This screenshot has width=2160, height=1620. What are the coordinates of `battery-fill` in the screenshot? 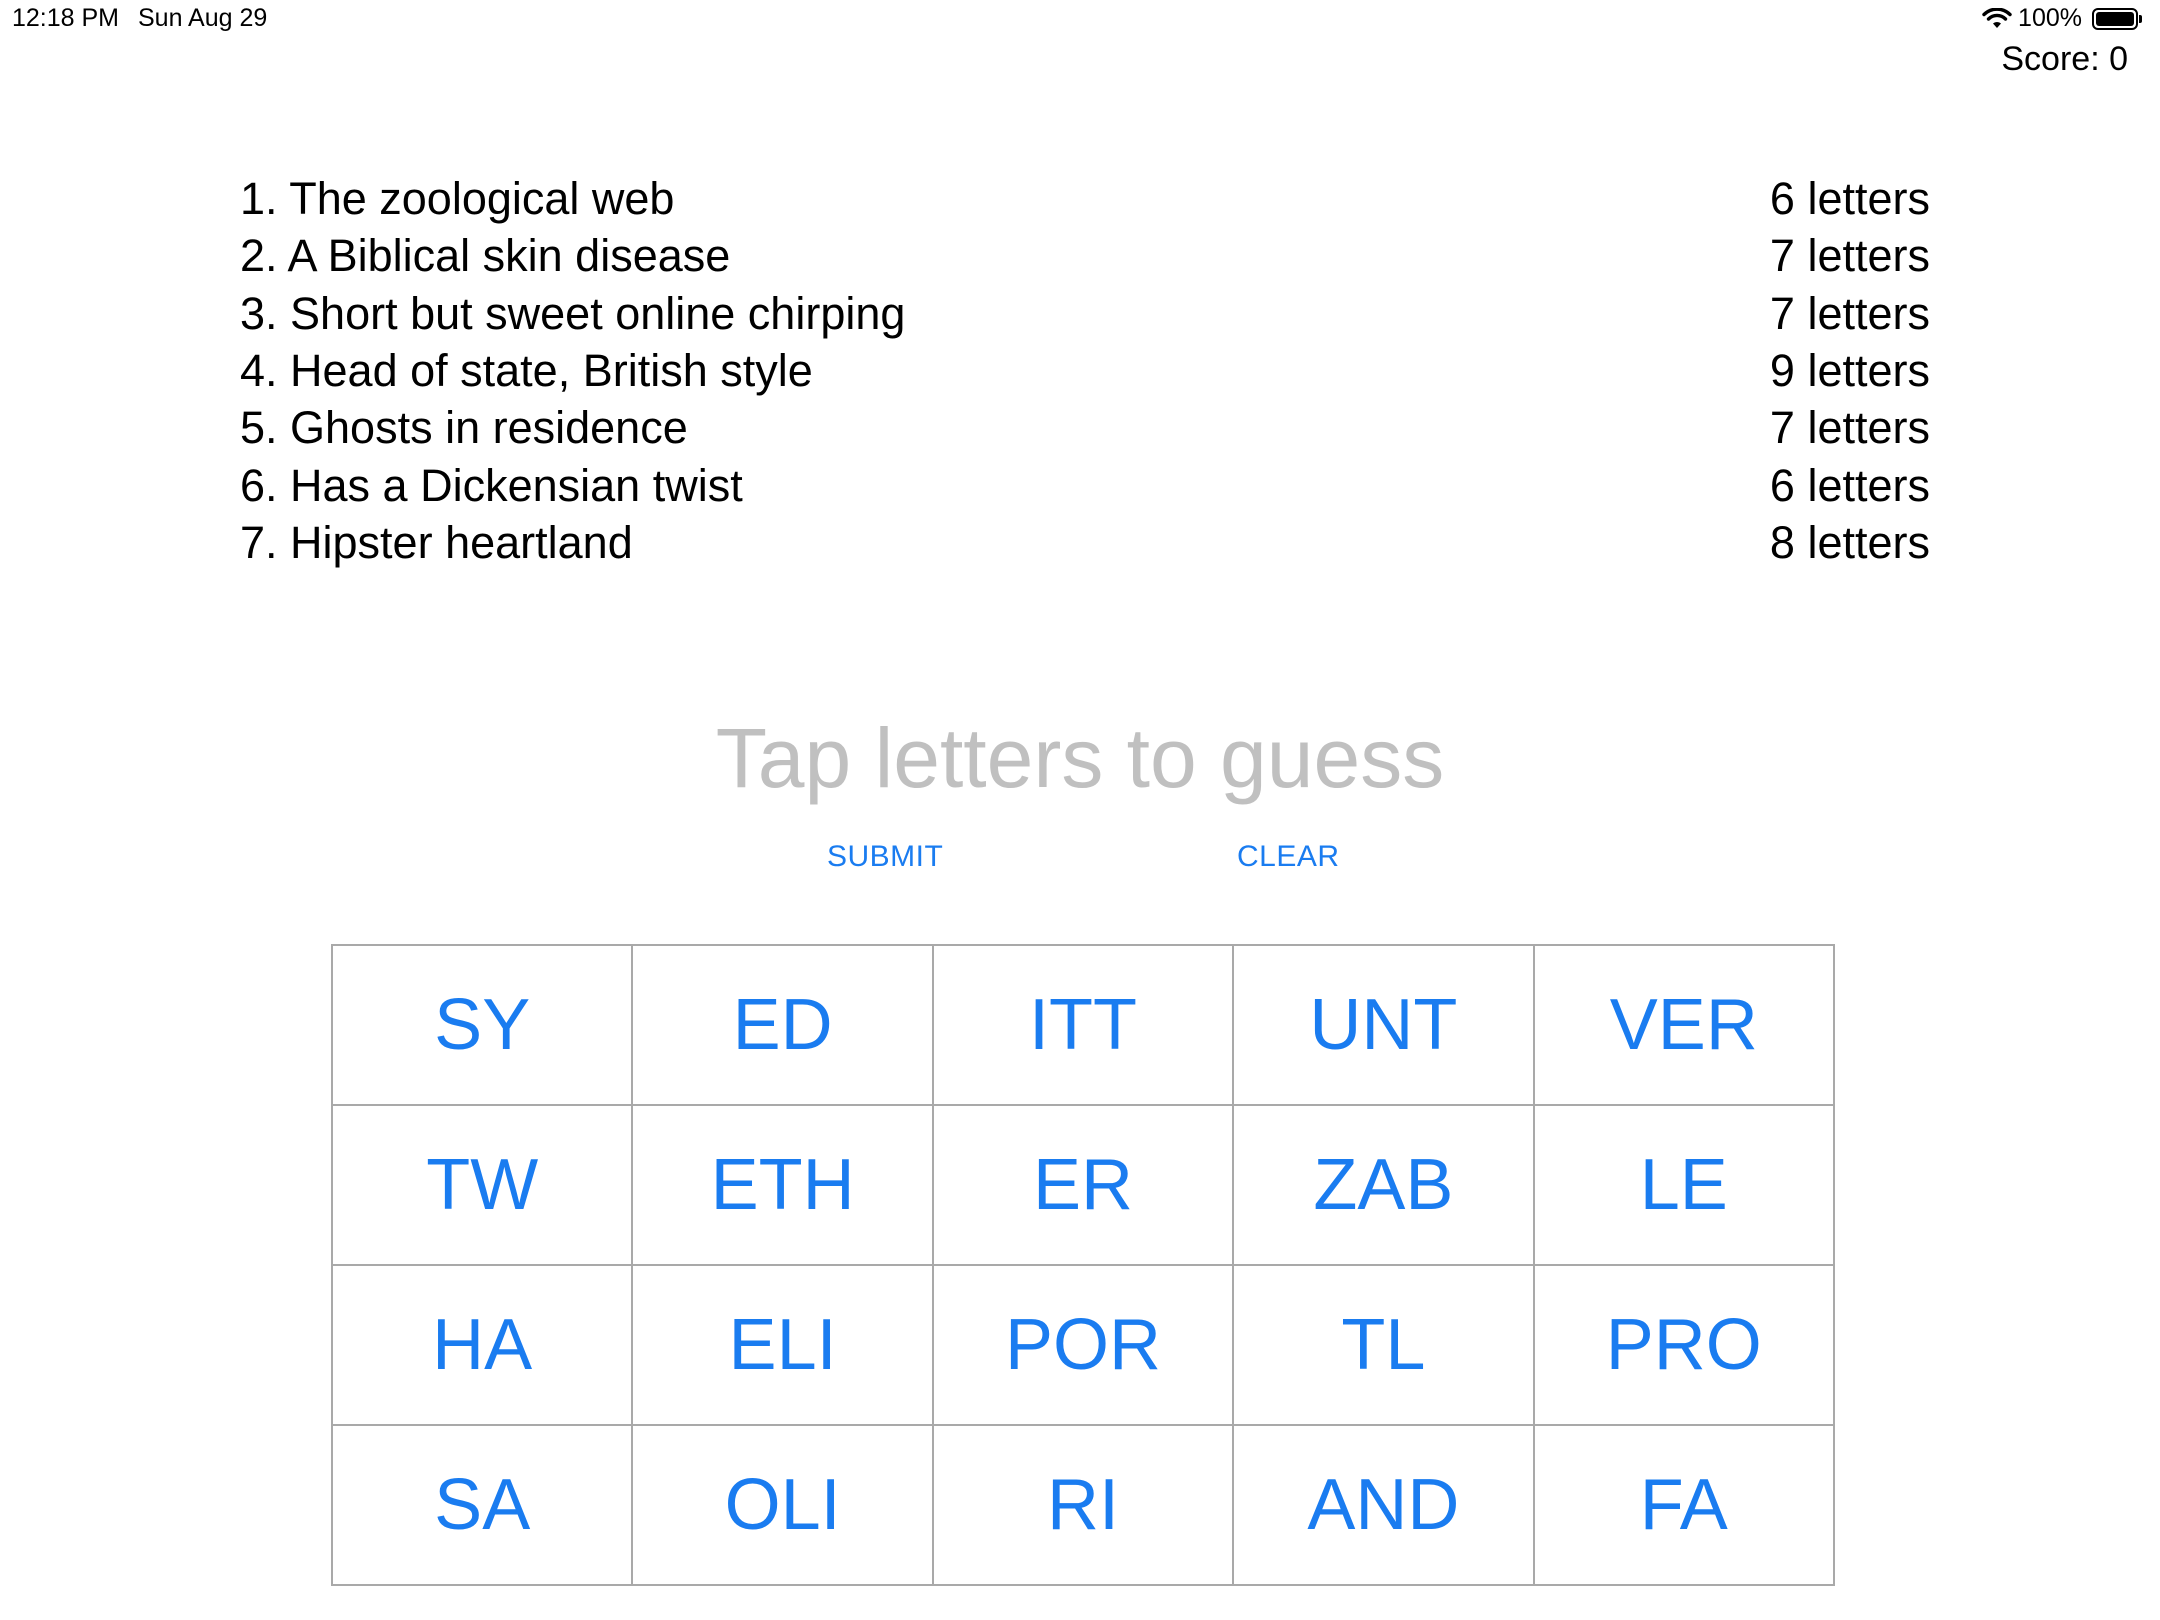 It's located at (2115, 18).